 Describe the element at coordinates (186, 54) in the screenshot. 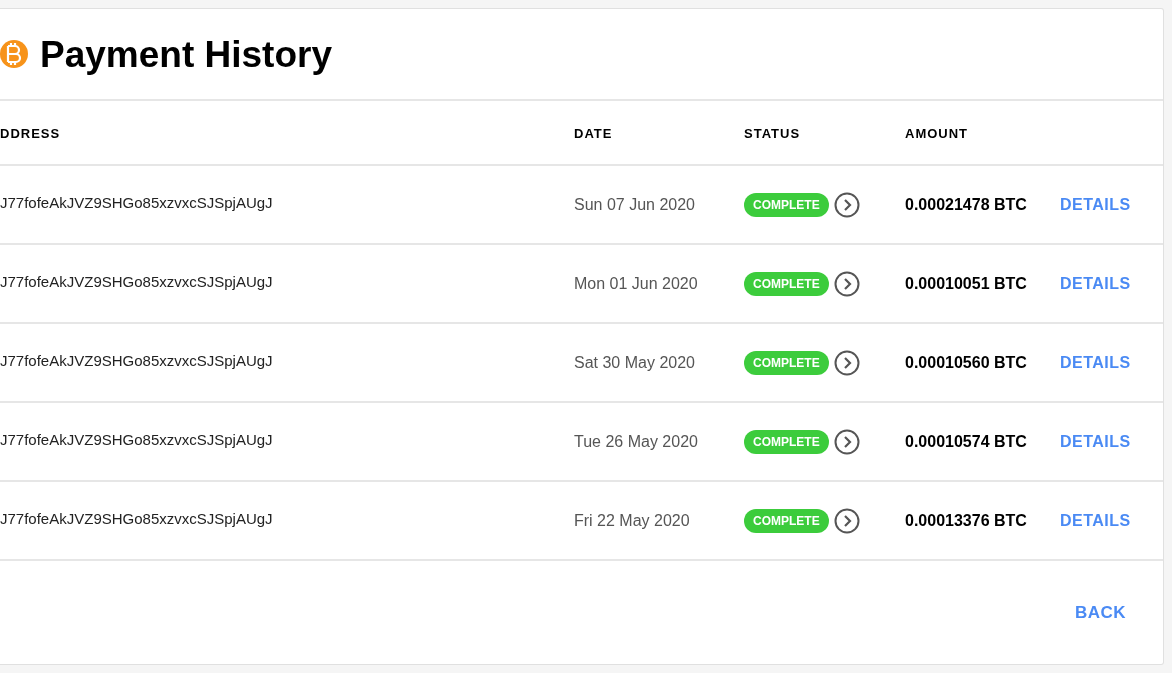

I see `page-title: Payment History` at that location.